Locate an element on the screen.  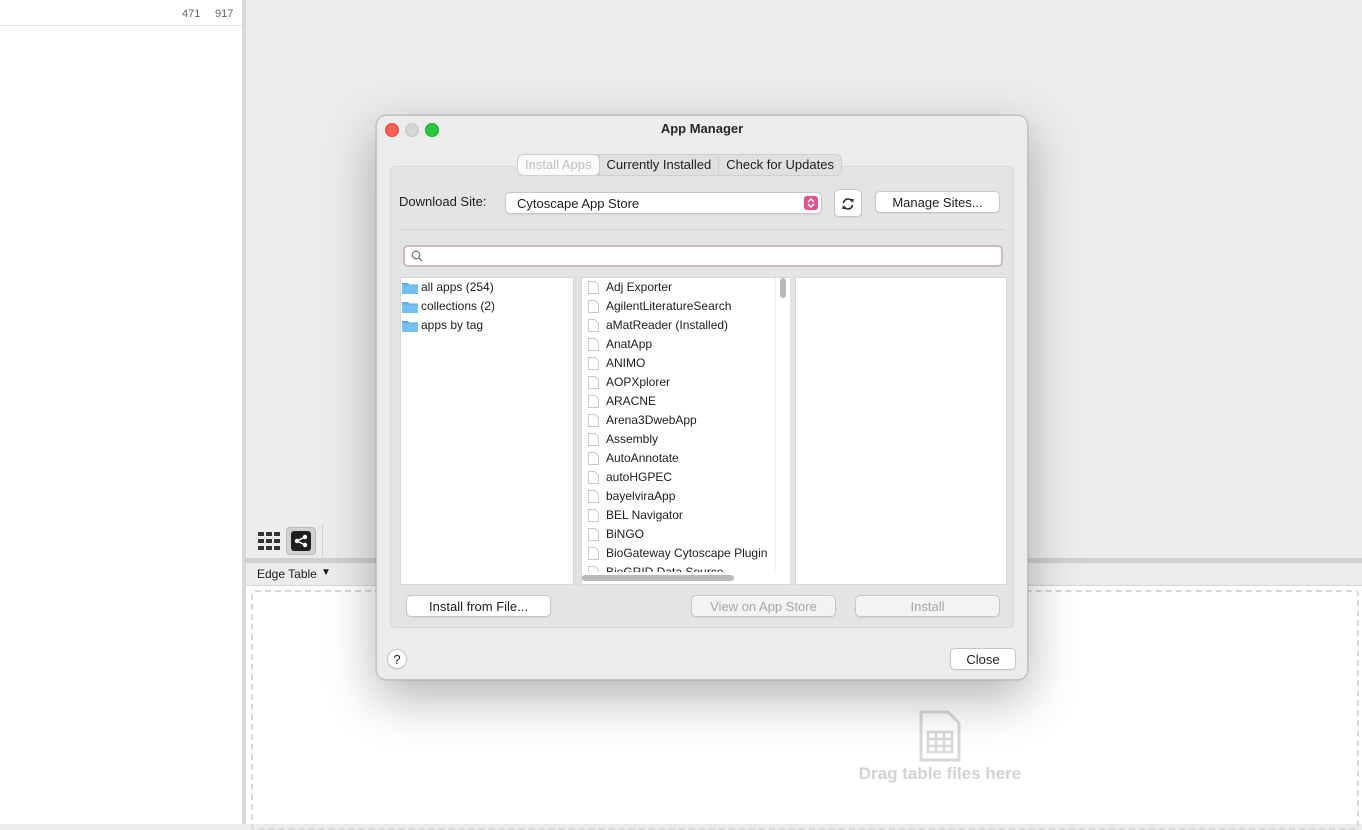
app-list-item: AutoAnnotate is located at coordinates (686, 458).